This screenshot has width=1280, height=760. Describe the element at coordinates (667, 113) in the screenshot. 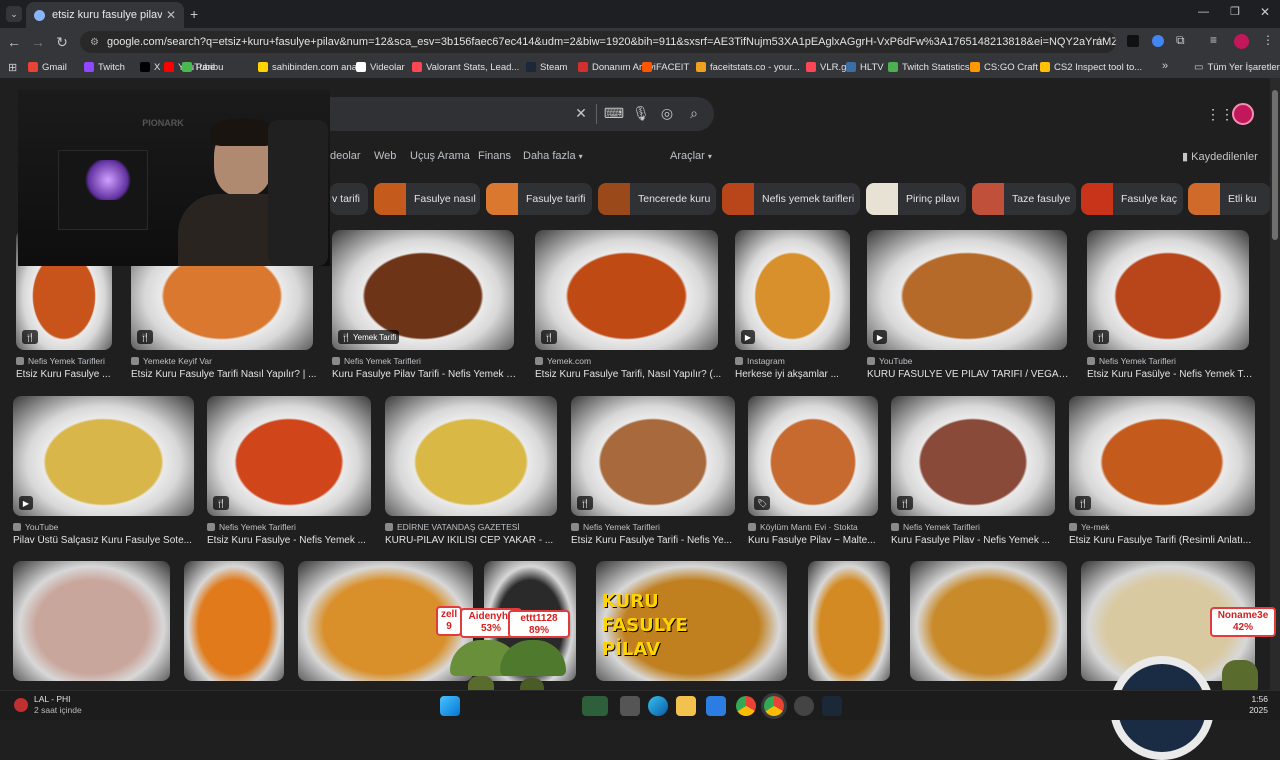

I see `lens-icon: ◎` at that location.